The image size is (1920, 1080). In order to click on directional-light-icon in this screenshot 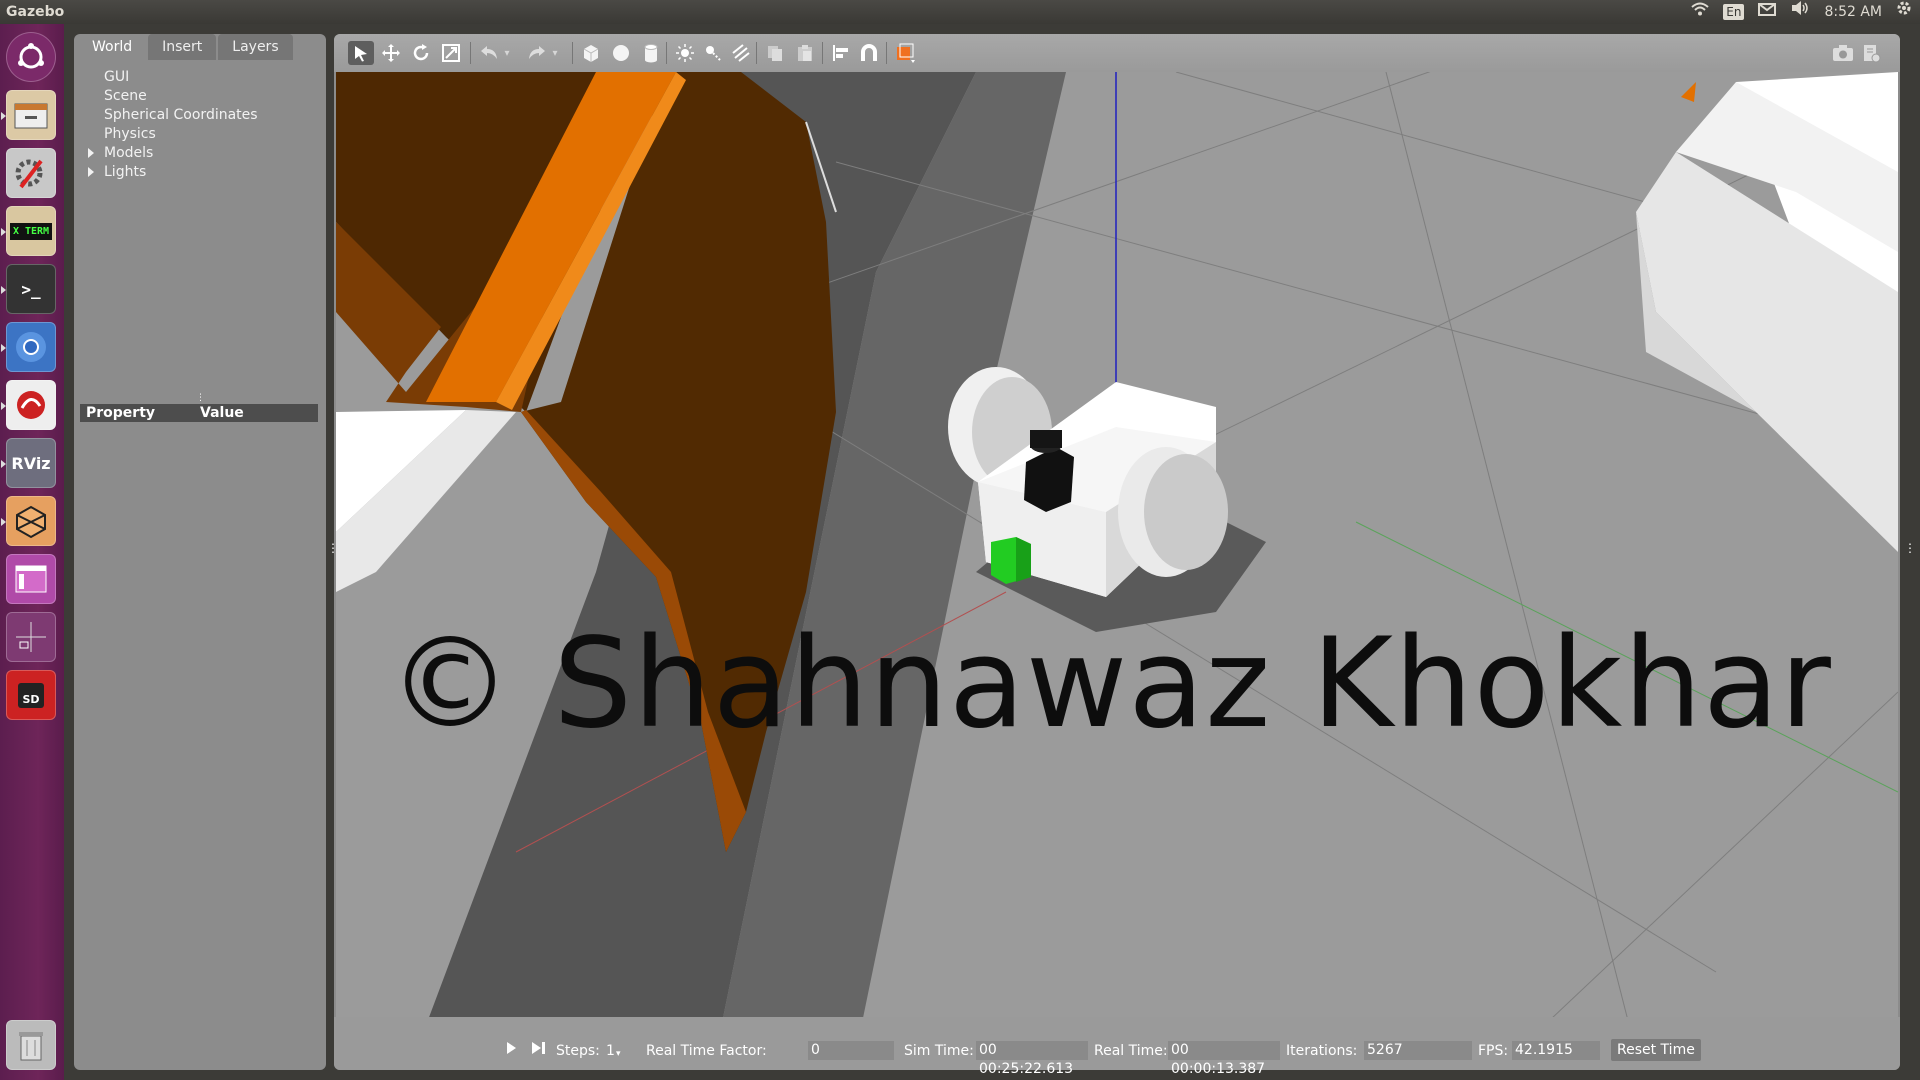, I will do `click(741, 53)`.